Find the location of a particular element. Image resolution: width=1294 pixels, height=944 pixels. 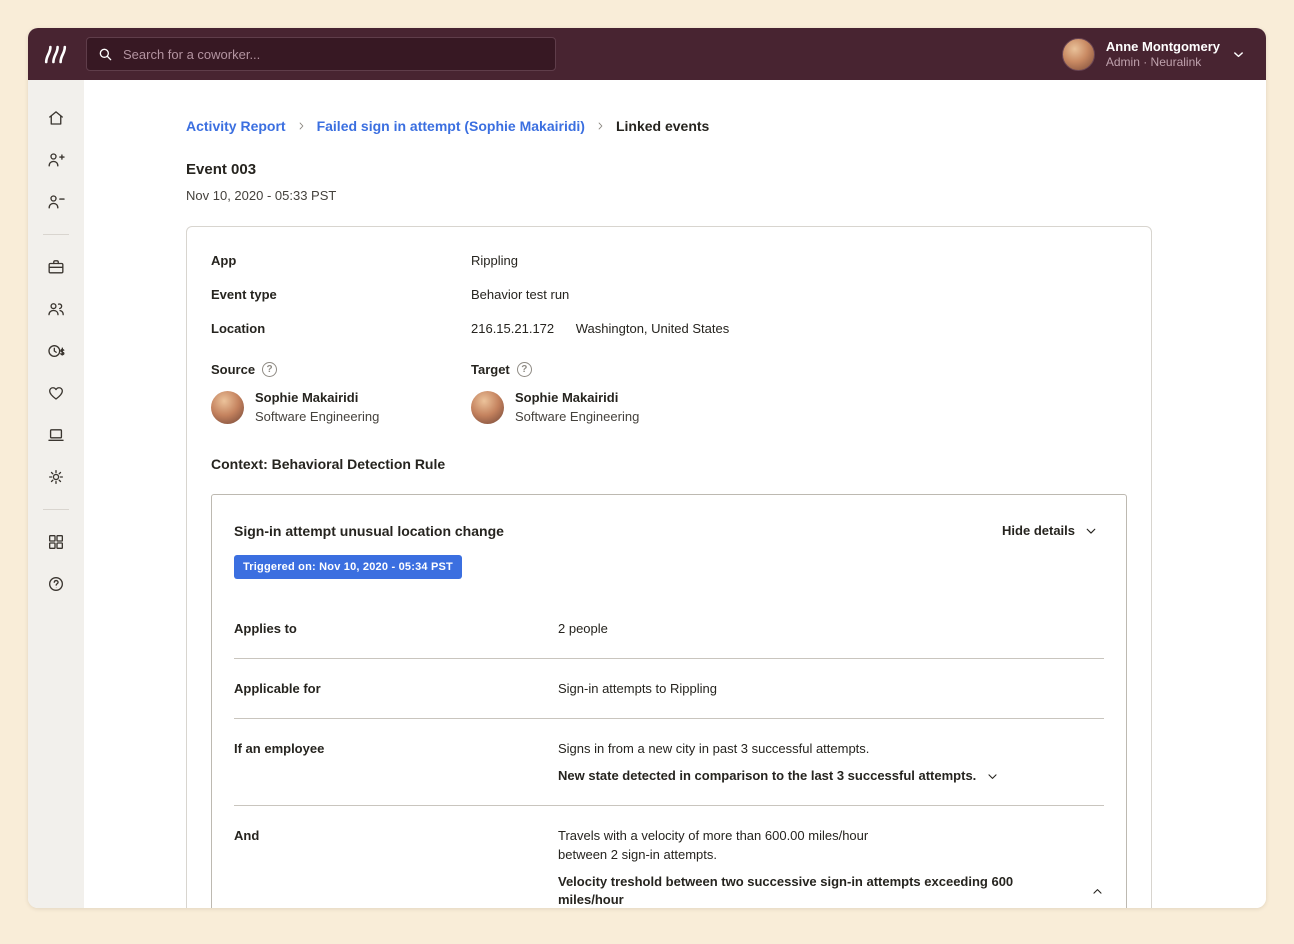

sidebar-item-remove-teammate is located at coordinates (56, 202).